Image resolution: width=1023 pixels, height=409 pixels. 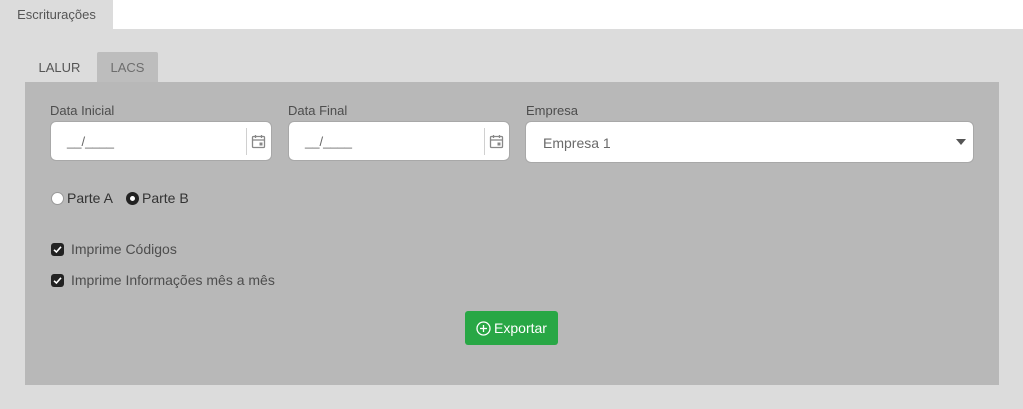 I want to click on top-bar, so click(x=511, y=14).